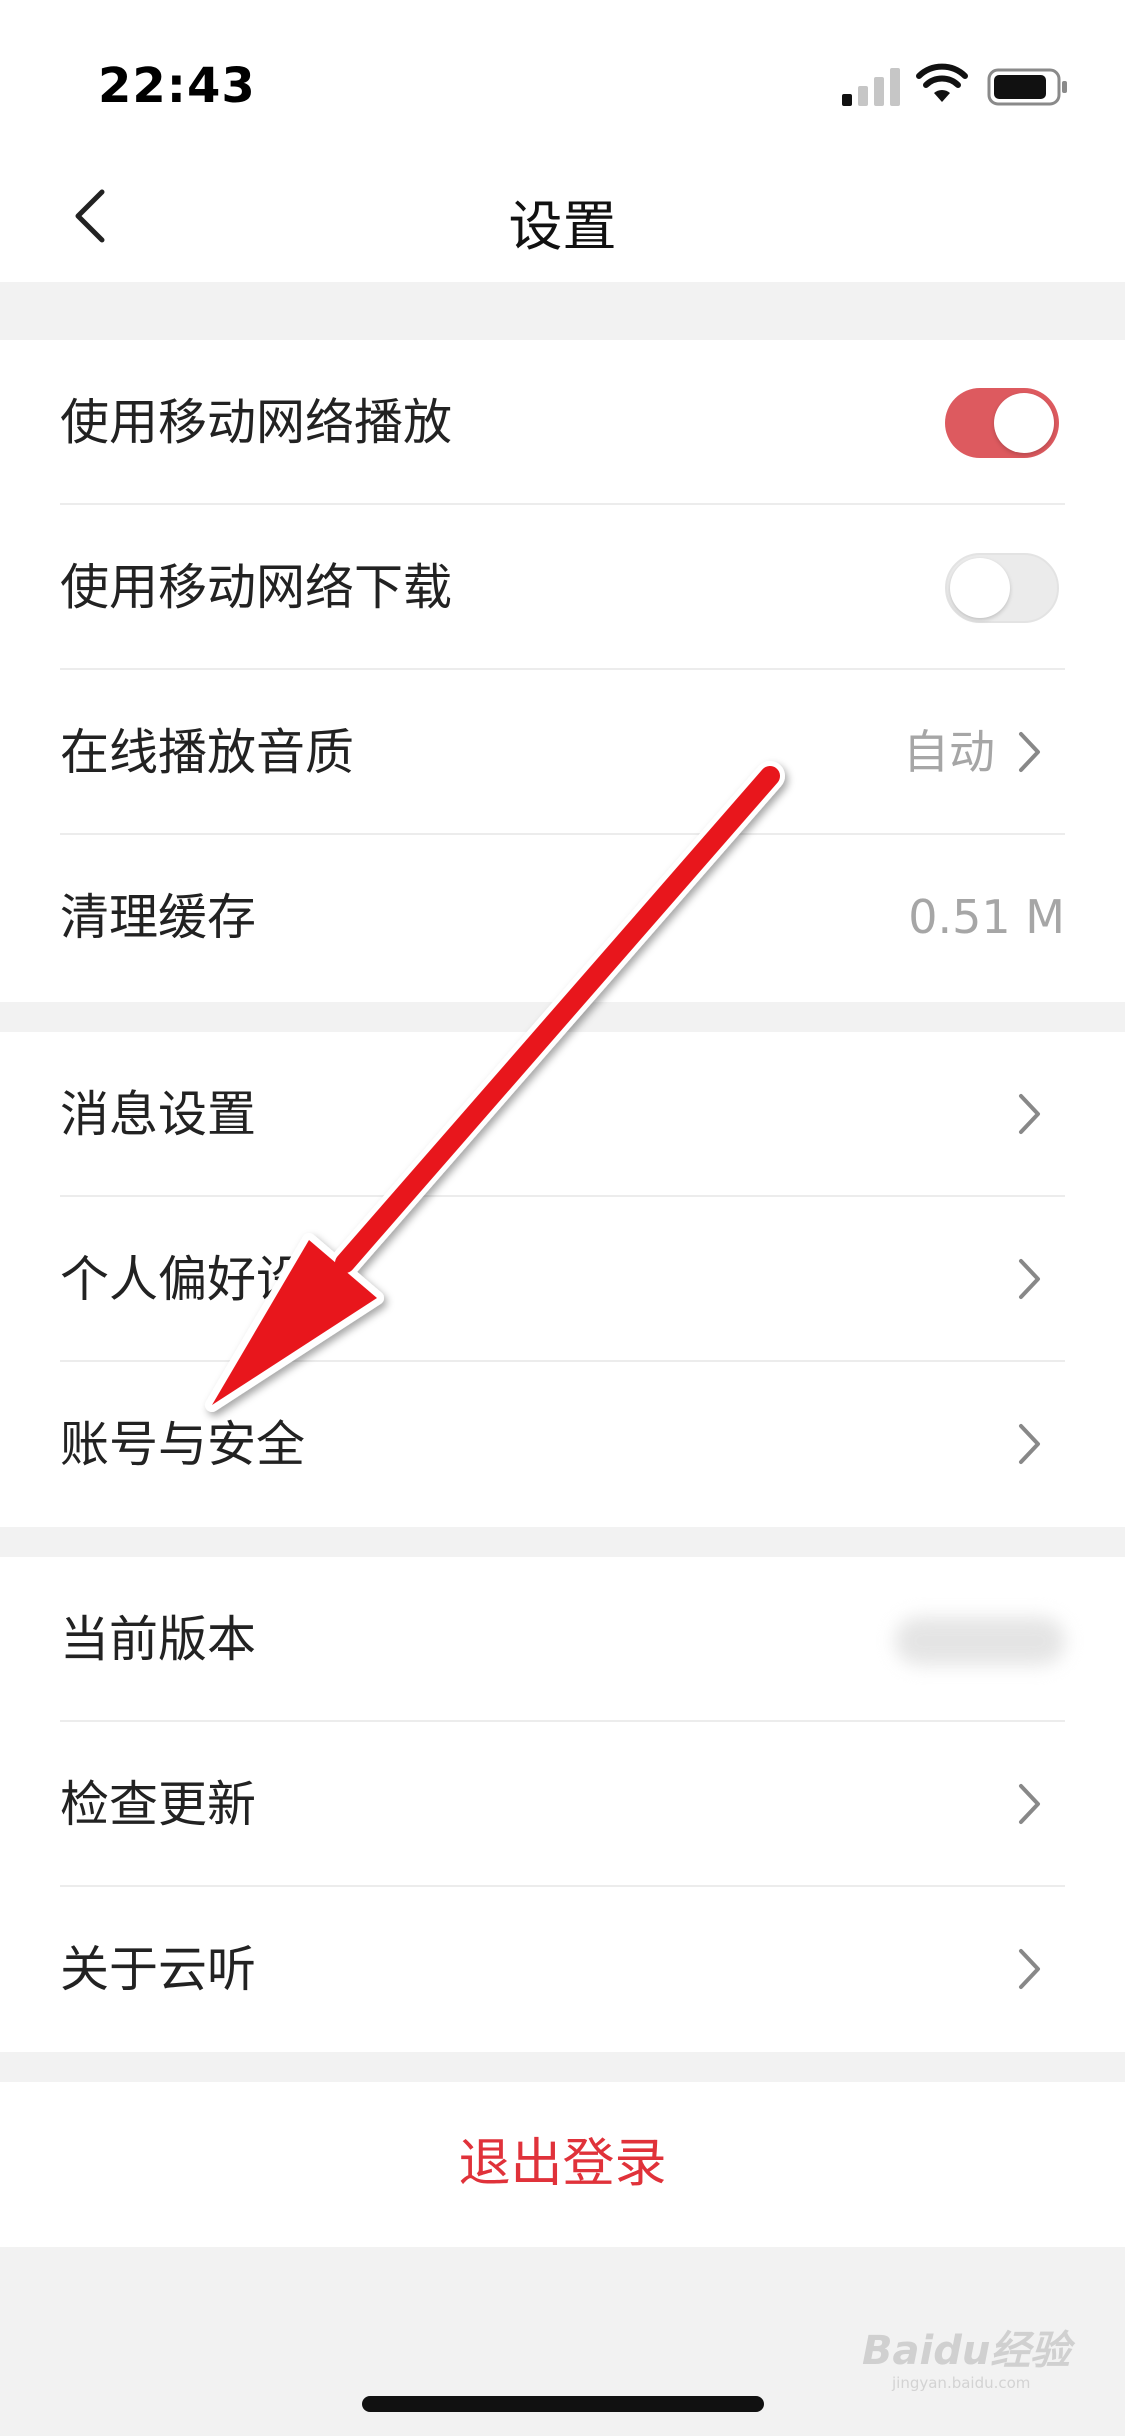  Describe the element at coordinates (562, 1969) in the screenshot. I see `settings-row-about: 关于云听` at that location.